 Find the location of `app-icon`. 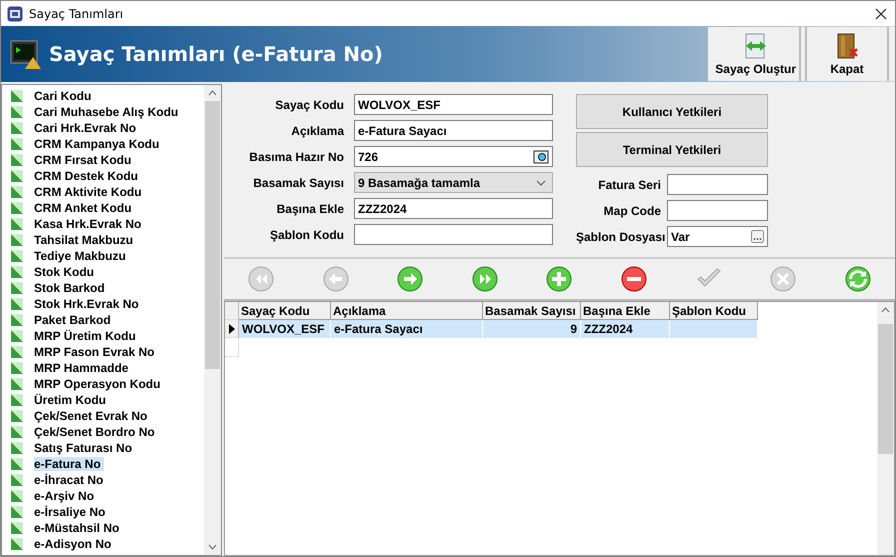

app-icon is located at coordinates (15, 14).